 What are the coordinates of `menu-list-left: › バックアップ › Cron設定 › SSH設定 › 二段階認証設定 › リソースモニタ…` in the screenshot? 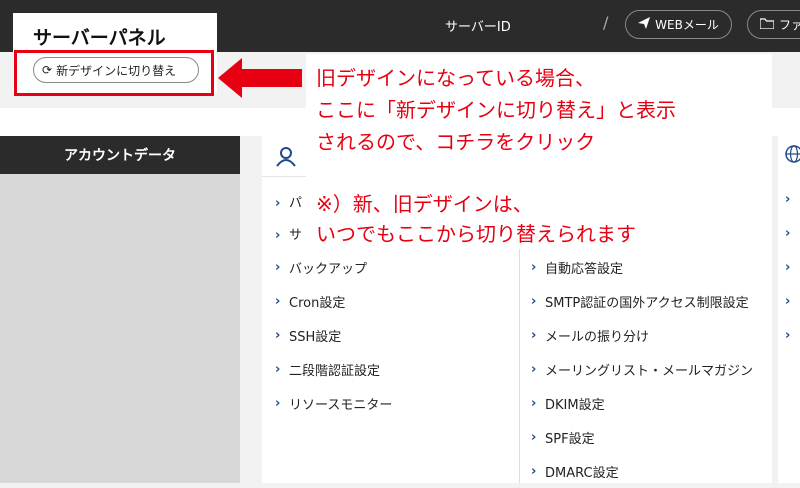 It's located at (333, 335).